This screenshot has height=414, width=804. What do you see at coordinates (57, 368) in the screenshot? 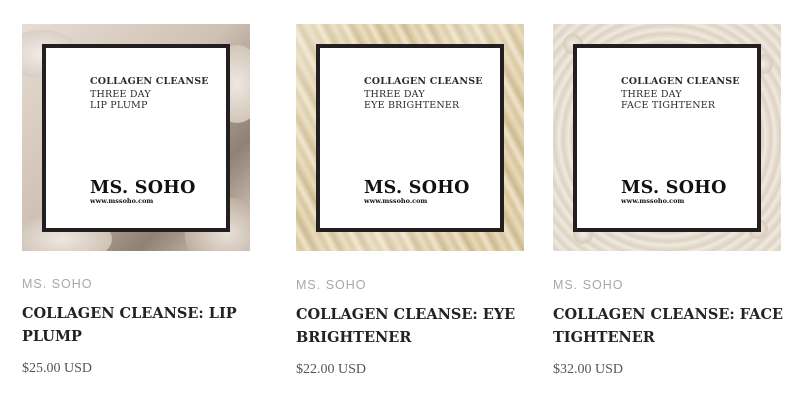
I see `product-price: $25.00 USD` at bounding box center [57, 368].